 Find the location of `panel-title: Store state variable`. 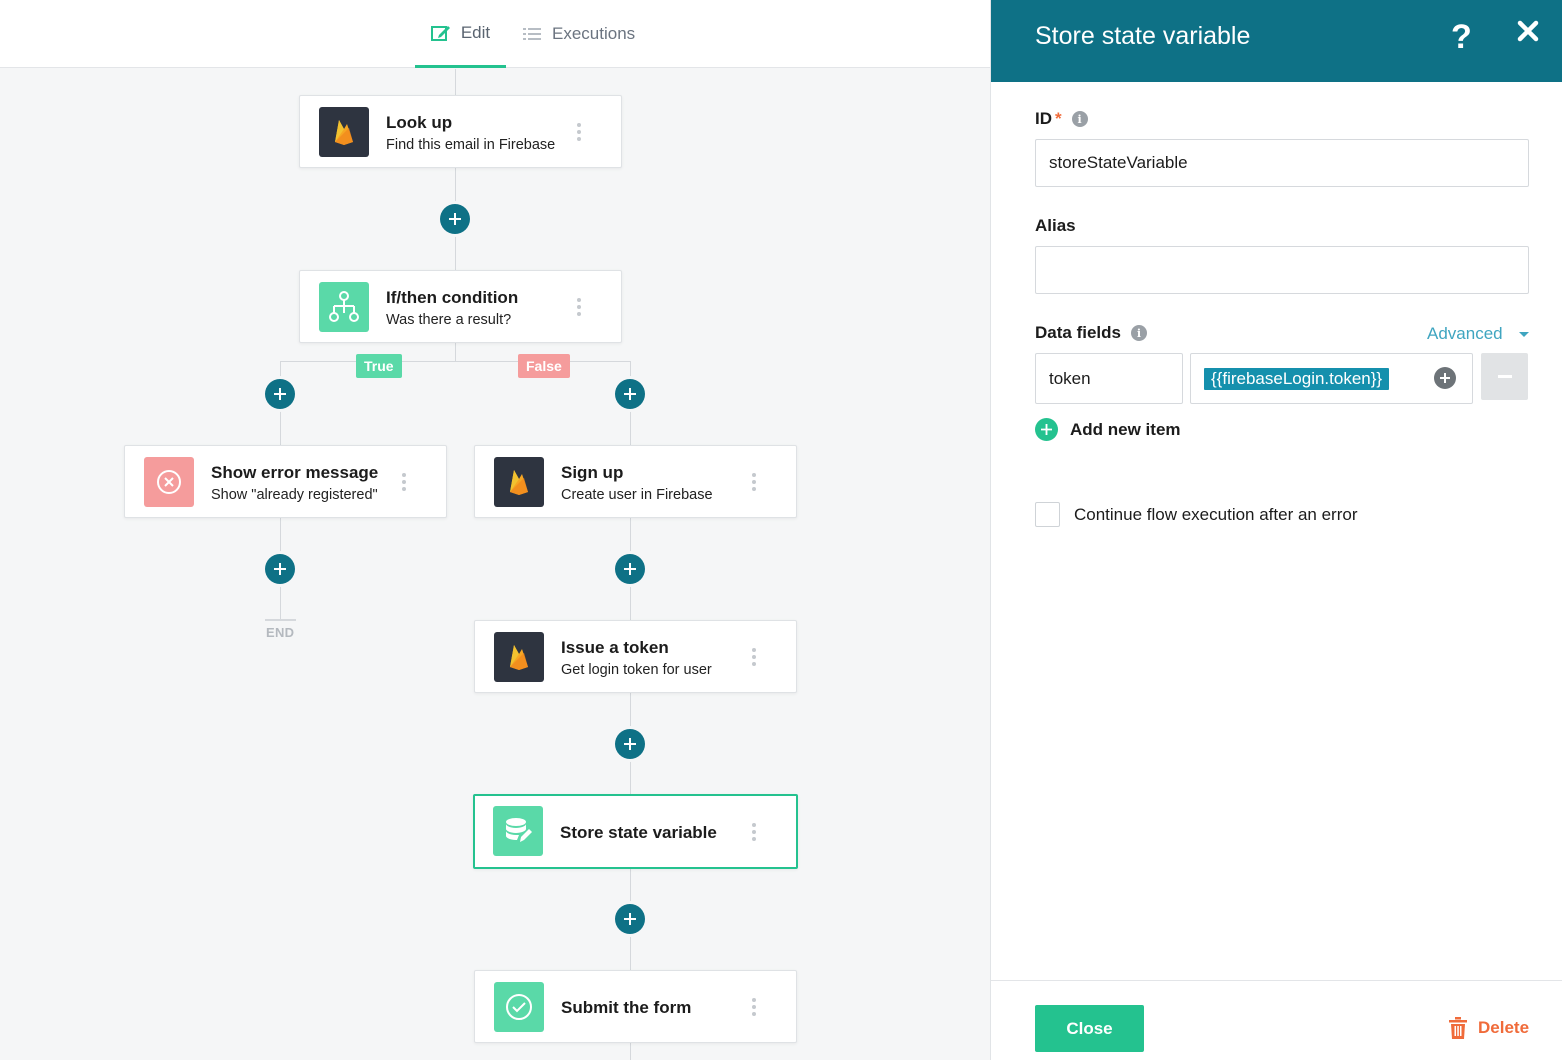

panel-title: Store state variable is located at coordinates (1143, 36).